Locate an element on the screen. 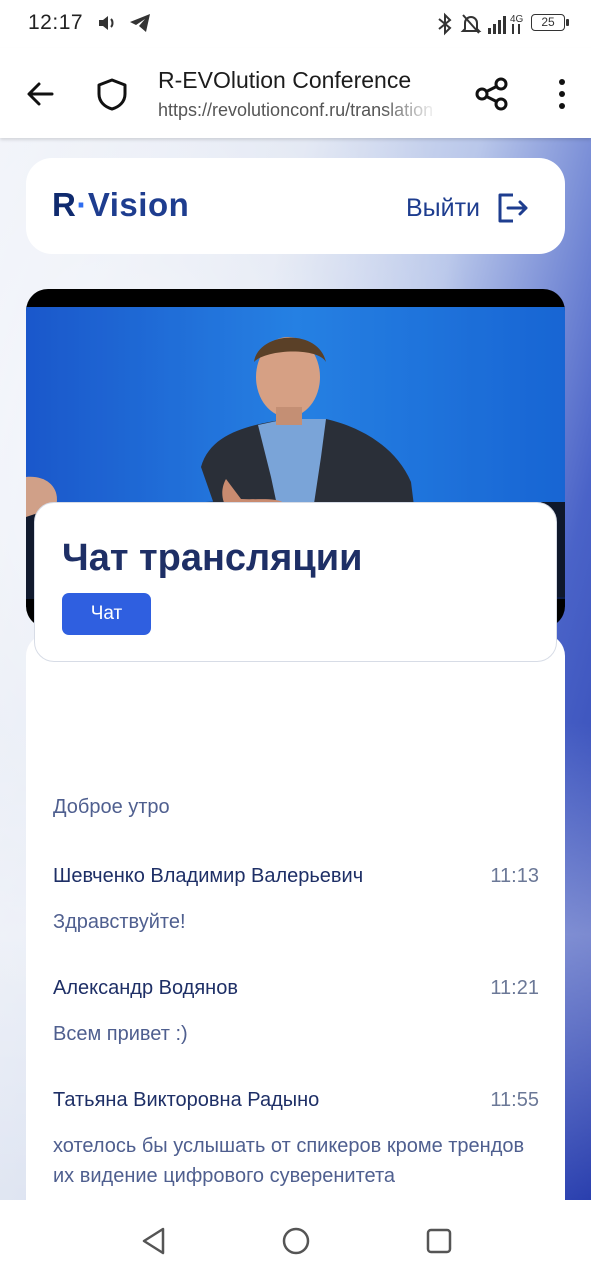 This screenshot has height=1280, width=591. partial-message: Доброе утро is located at coordinates (111, 807).